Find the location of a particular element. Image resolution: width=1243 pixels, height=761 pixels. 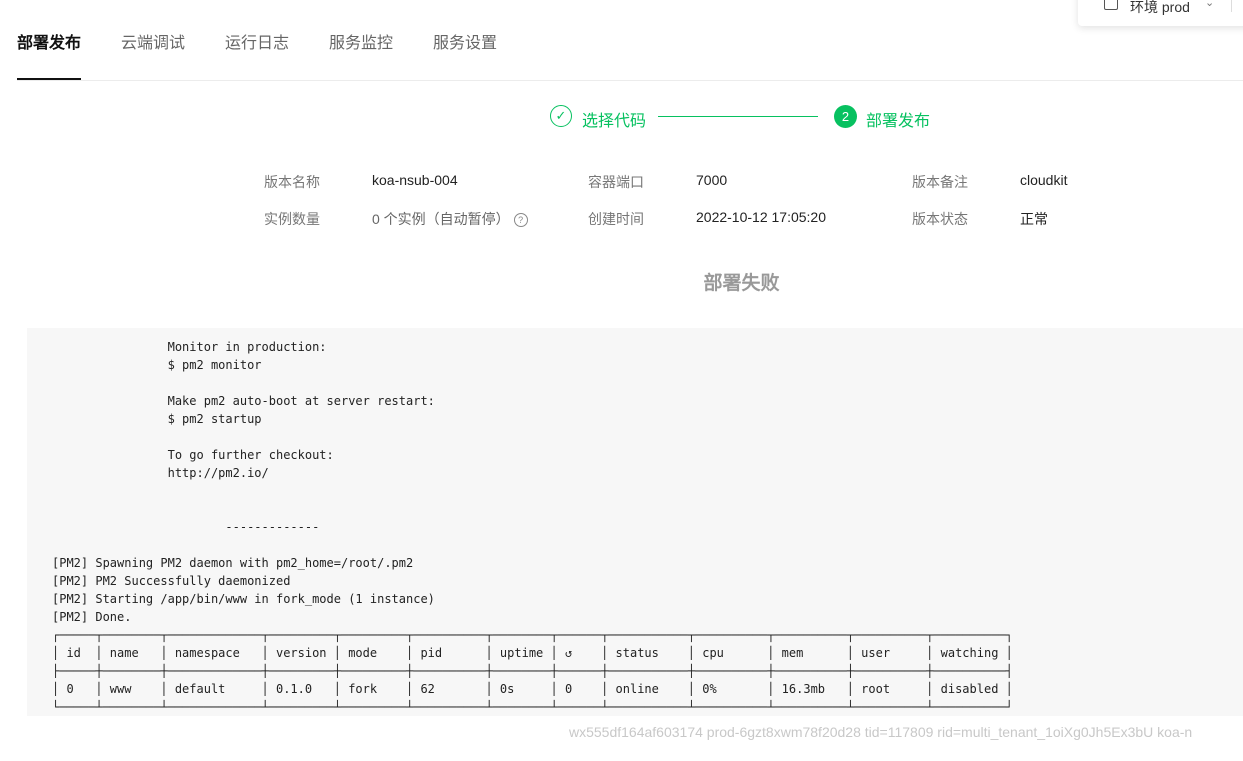

tab-run-logs: 运行日志 is located at coordinates (257, 41).